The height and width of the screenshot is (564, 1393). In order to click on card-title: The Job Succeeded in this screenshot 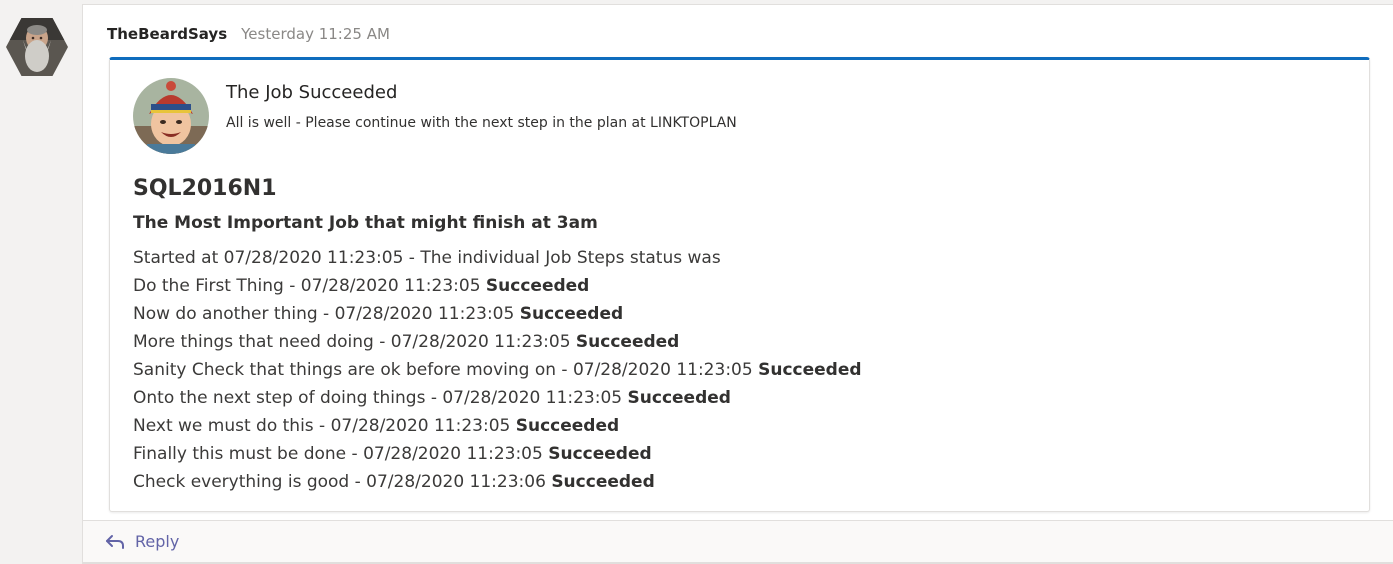, I will do `click(312, 92)`.